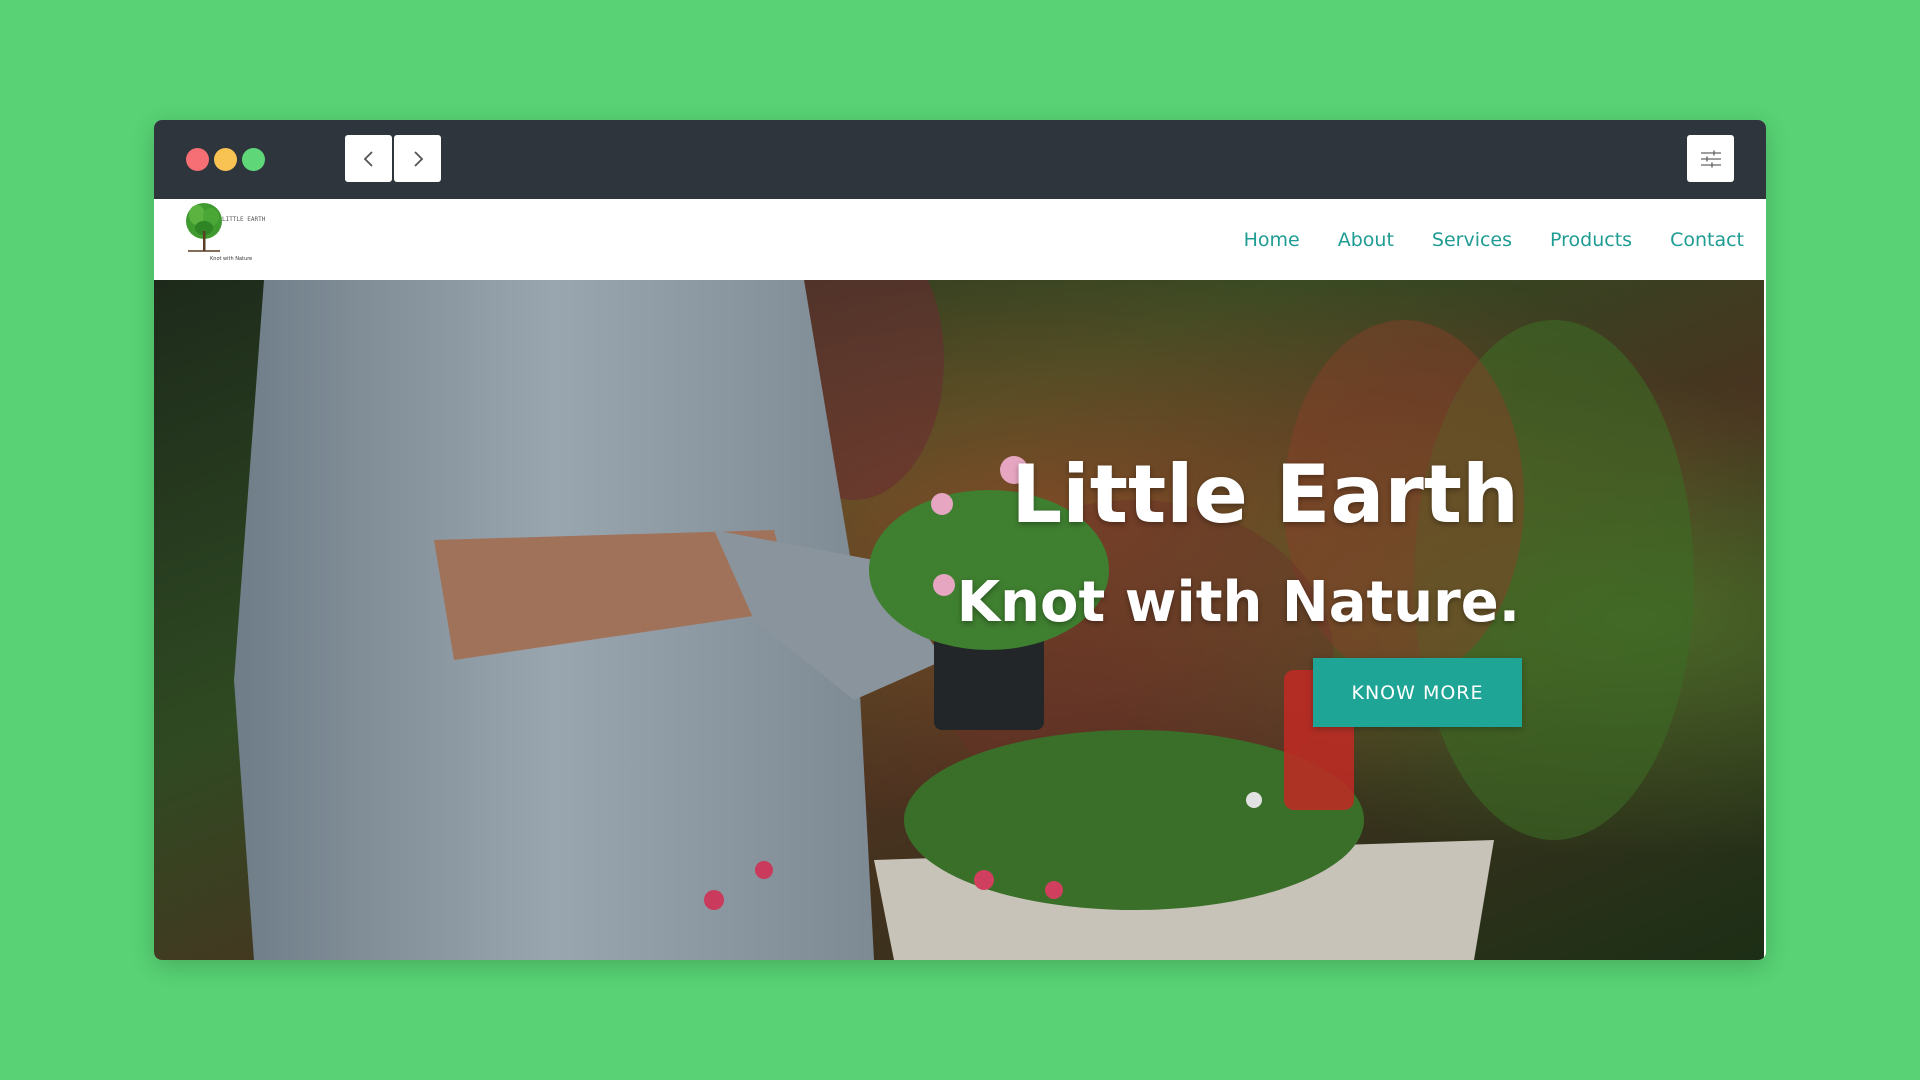  What do you see at coordinates (1366, 240) in the screenshot?
I see `nav-item-about: About` at bounding box center [1366, 240].